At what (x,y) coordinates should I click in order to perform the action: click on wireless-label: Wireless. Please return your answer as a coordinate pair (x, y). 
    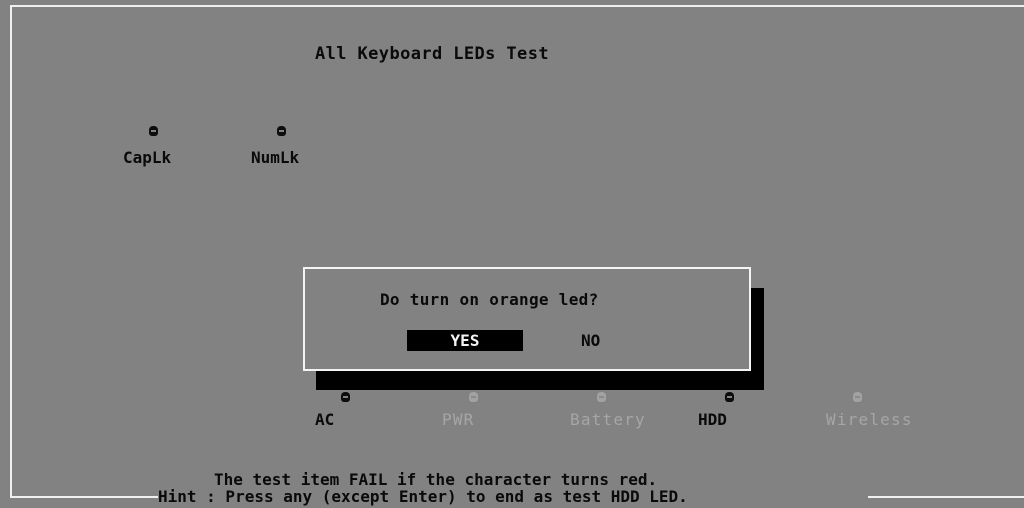
    Looking at the image, I should click on (869, 419).